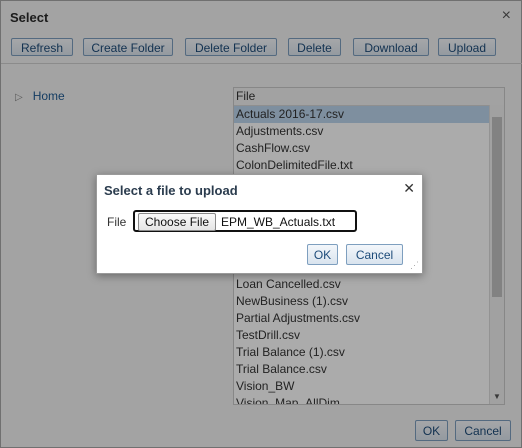  Describe the element at coordinates (278, 222) in the screenshot. I see `selected-file-name: EPM_WB_Actuals.txt` at that location.